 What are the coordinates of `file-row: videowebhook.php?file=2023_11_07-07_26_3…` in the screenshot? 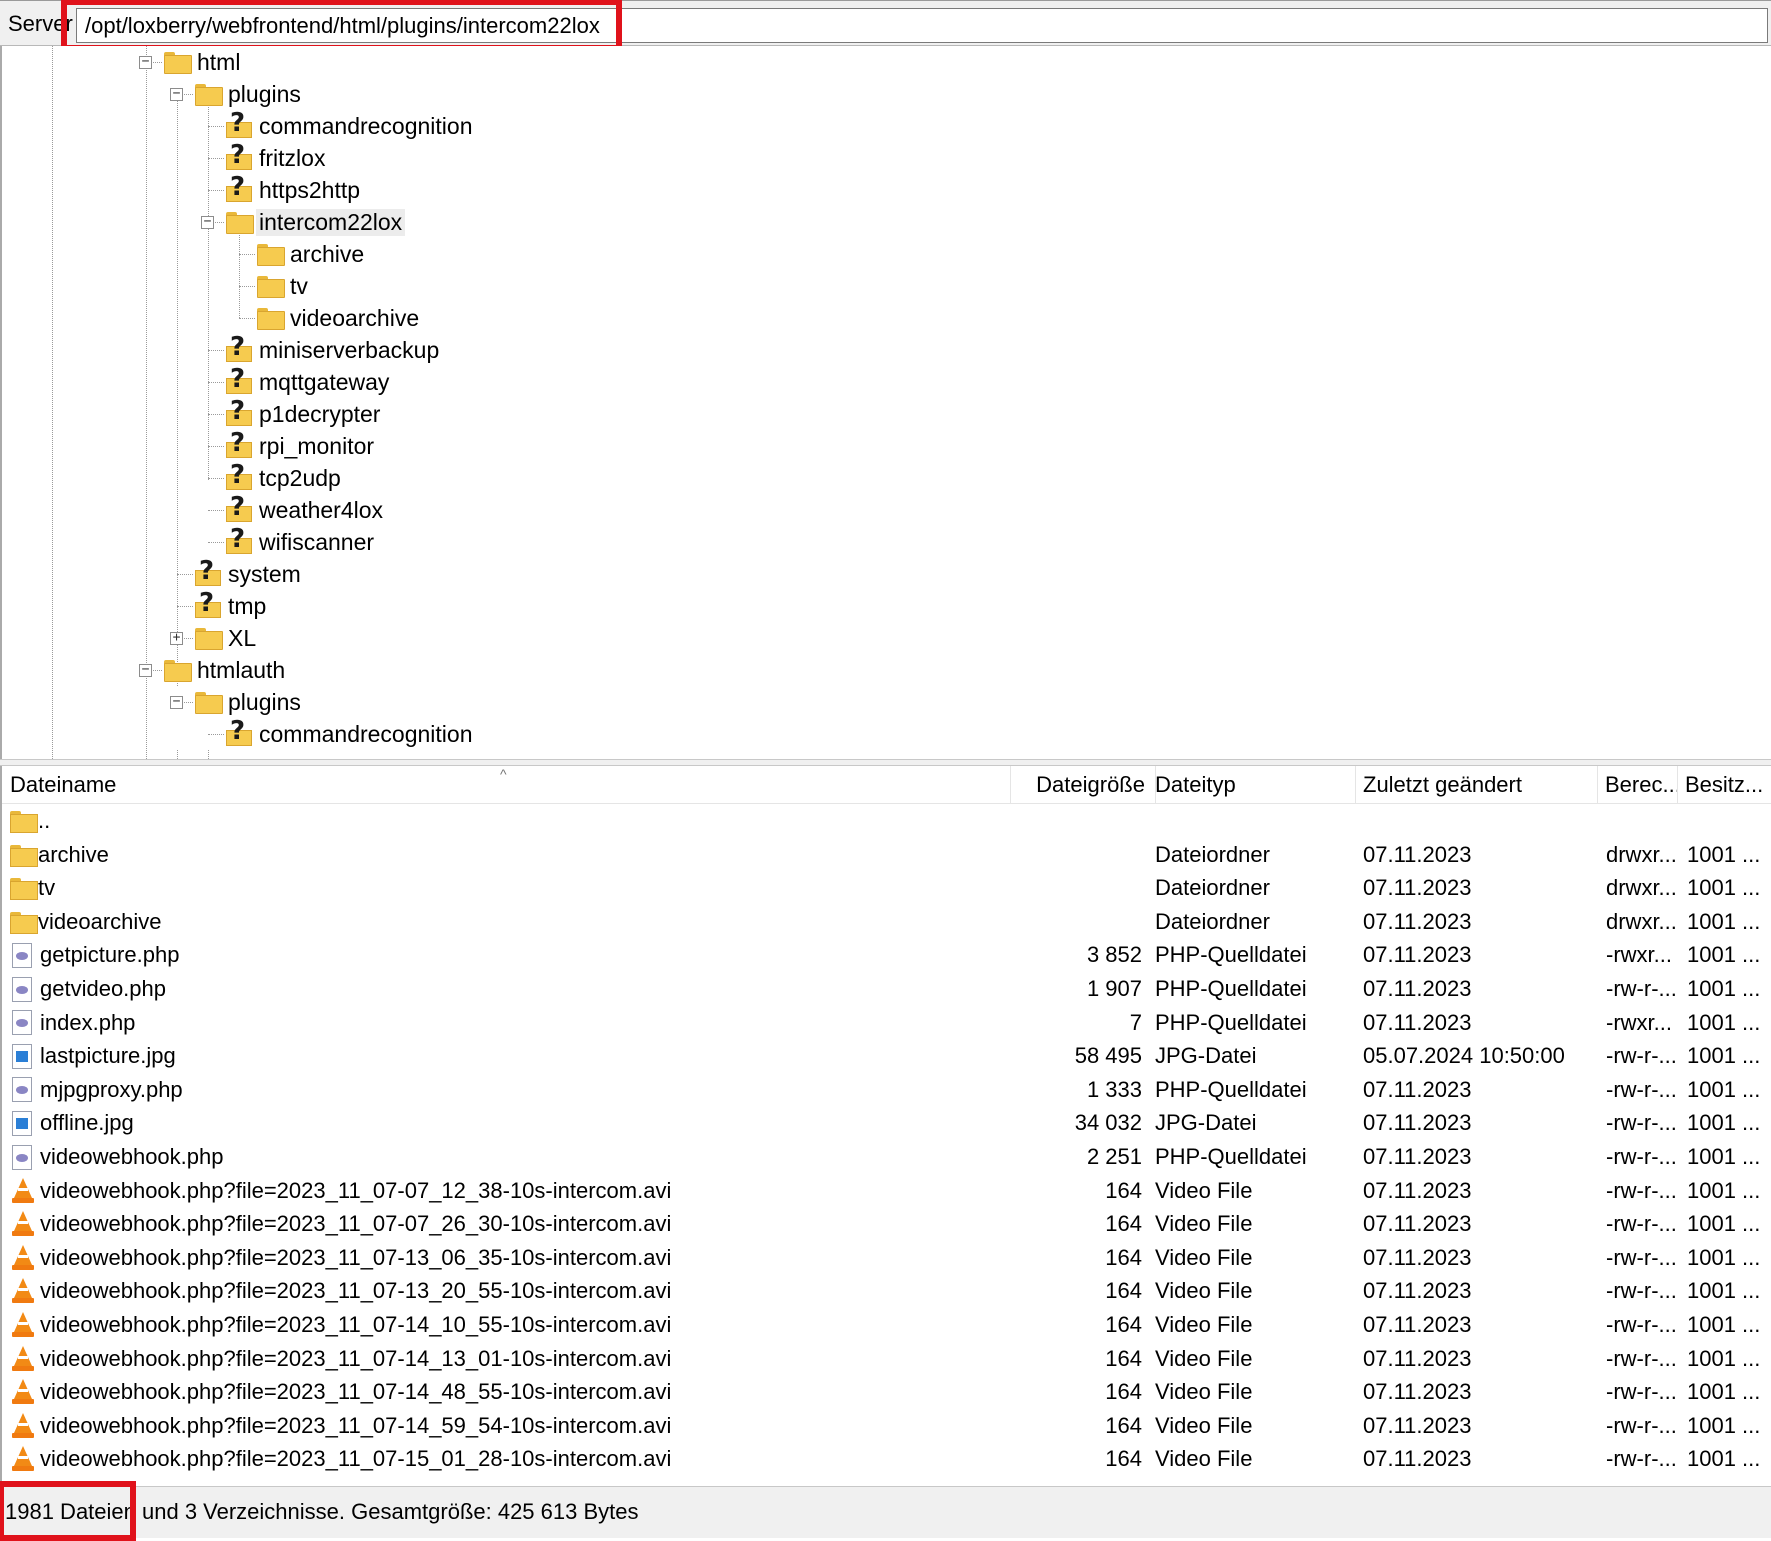 It's located at (886, 1224).